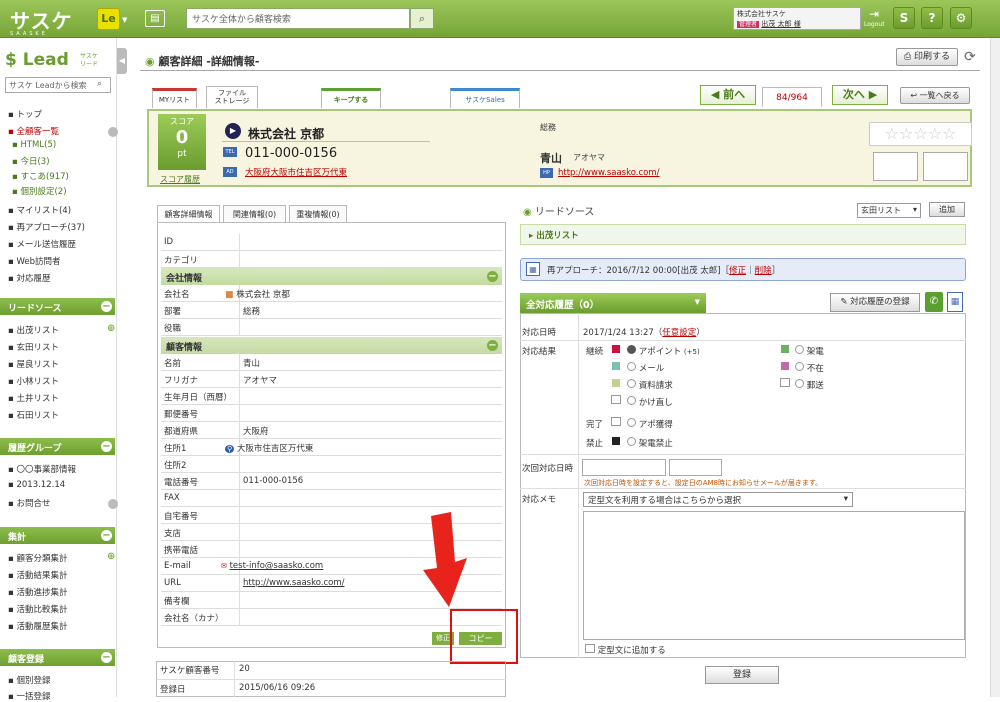 The height and width of the screenshot is (702, 1000). Describe the element at coordinates (39, 191) in the screenshot. I see `sidebar-item-custom: ▪ 個別設定(2)` at that location.